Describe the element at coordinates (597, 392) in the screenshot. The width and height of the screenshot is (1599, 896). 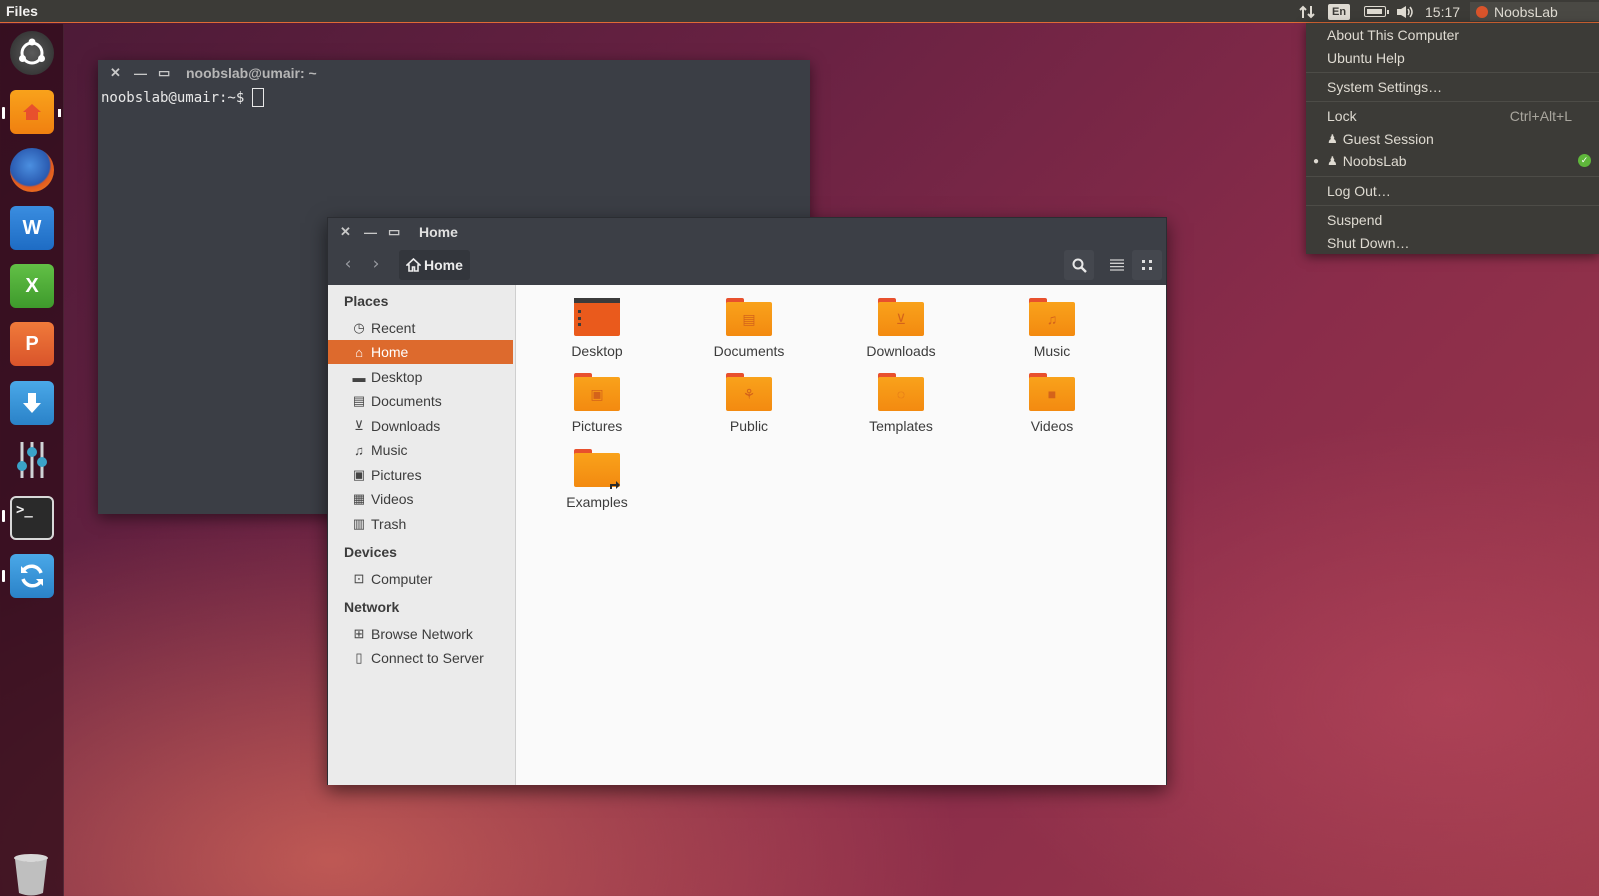
I see `pictures-folder-icon: ▣` at that location.